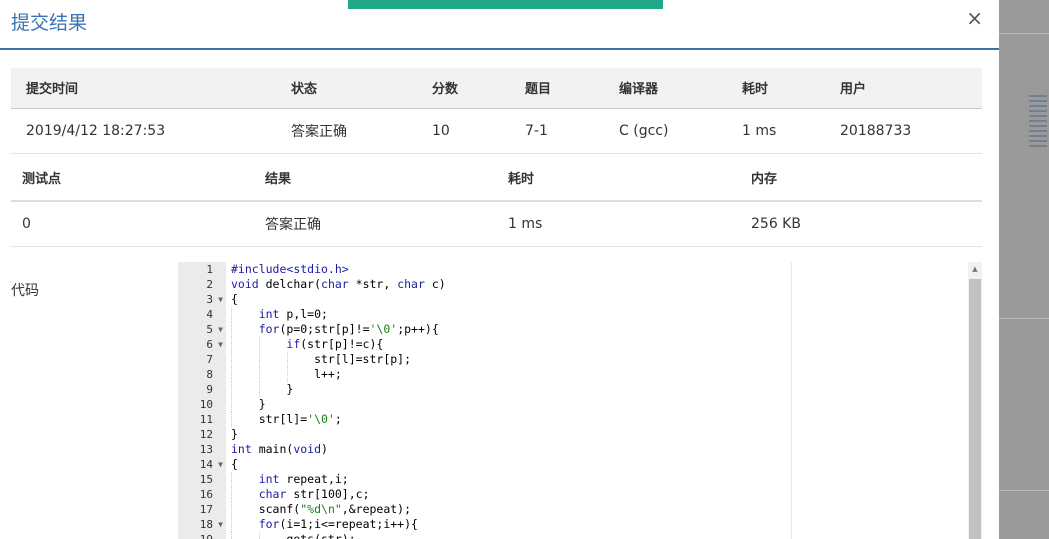  I want to click on tests-header-row: 测试点 结果 耗时 内存, so click(496, 178).